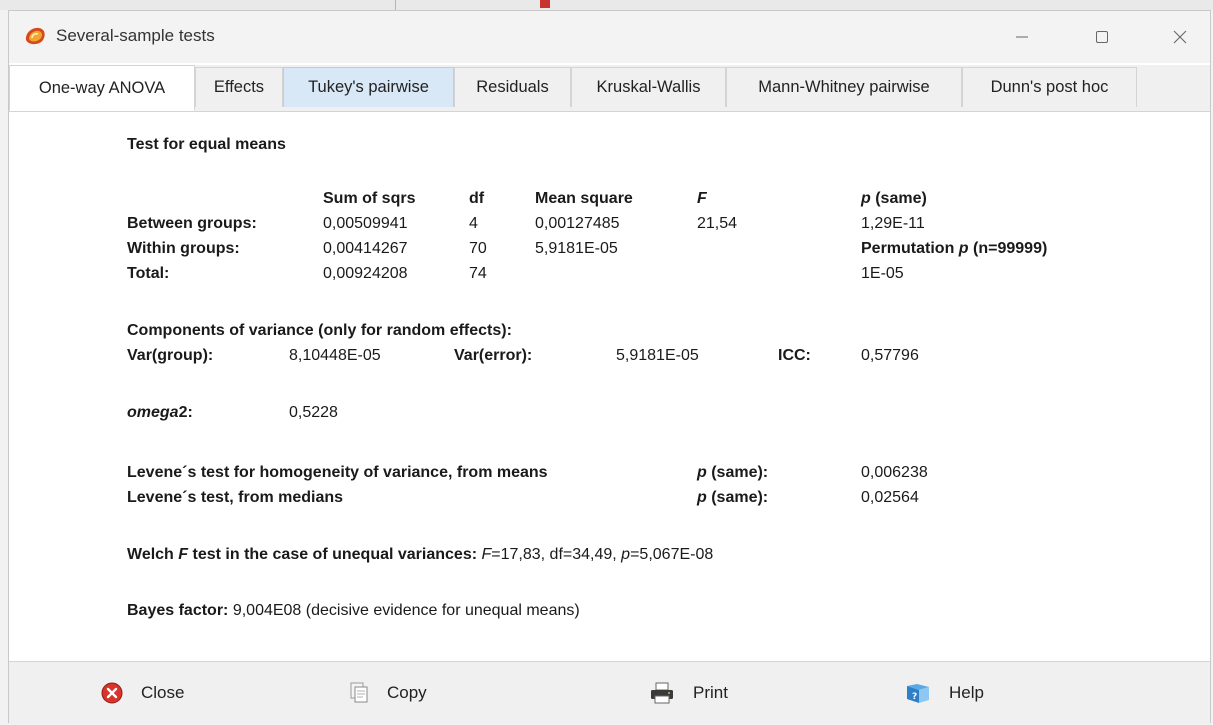  What do you see at coordinates (584, 198) in the screenshot?
I see `header-mean-square: Mean square` at bounding box center [584, 198].